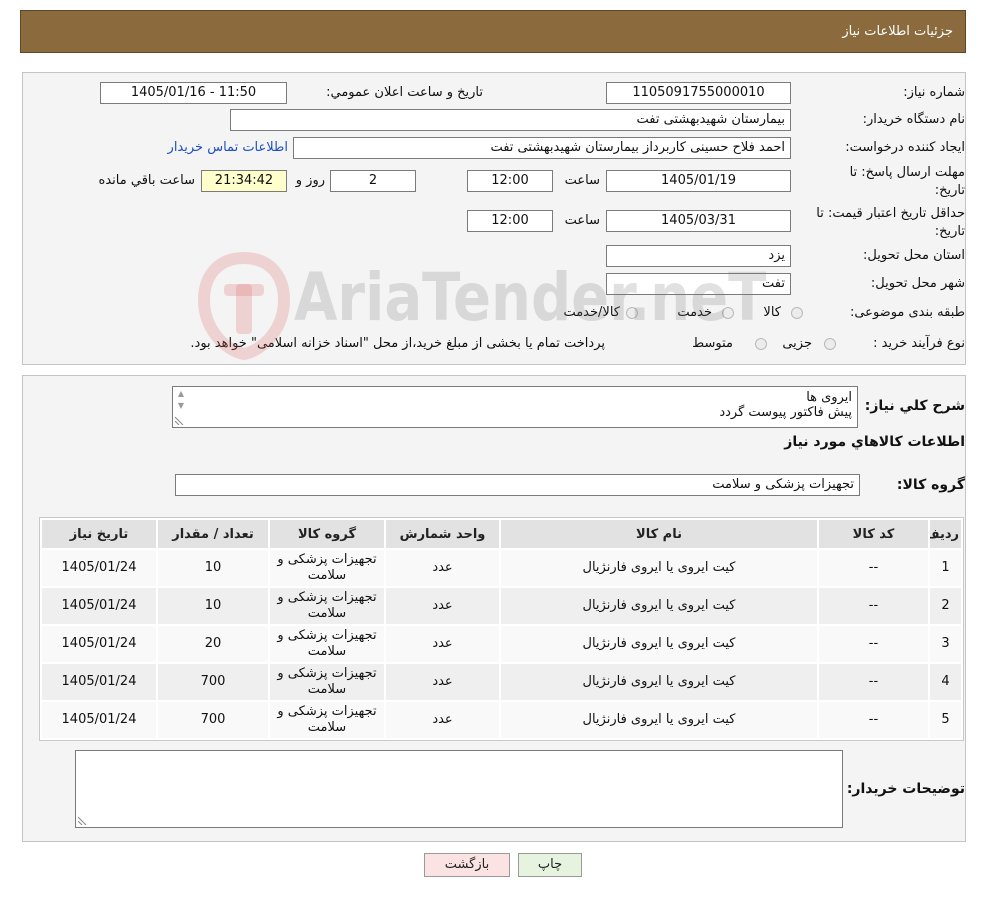  What do you see at coordinates (949, 190) in the screenshot?
I see `response-deadline-label-line2: تاریخ:` at bounding box center [949, 190].